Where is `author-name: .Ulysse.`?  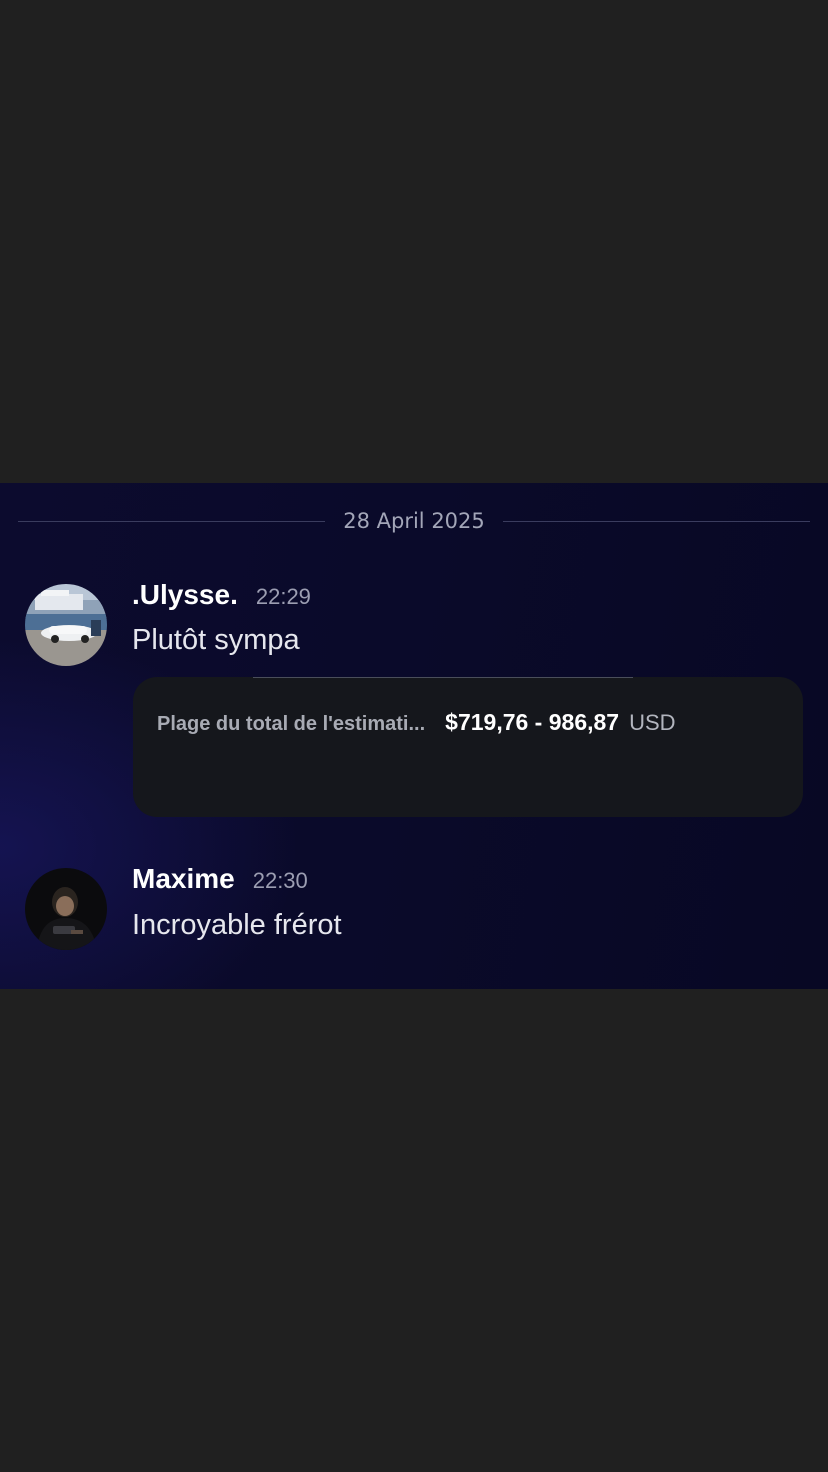
author-name: .Ulysse. is located at coordinates (185, 595).